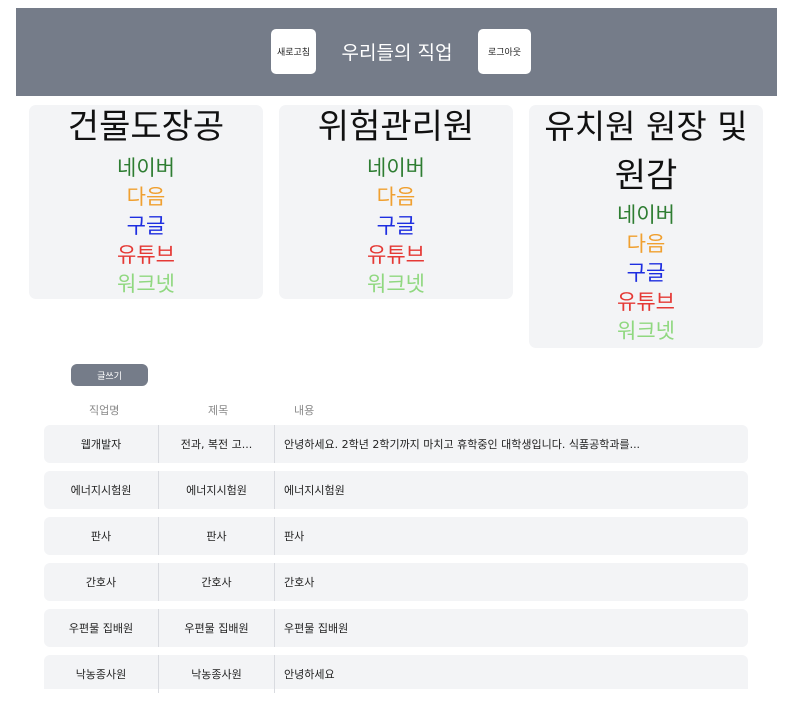  What do you see at coordinates (504, 51) in the screenshot?
I see `logout-button: 로그아웃` at bounding box center [504, 51].